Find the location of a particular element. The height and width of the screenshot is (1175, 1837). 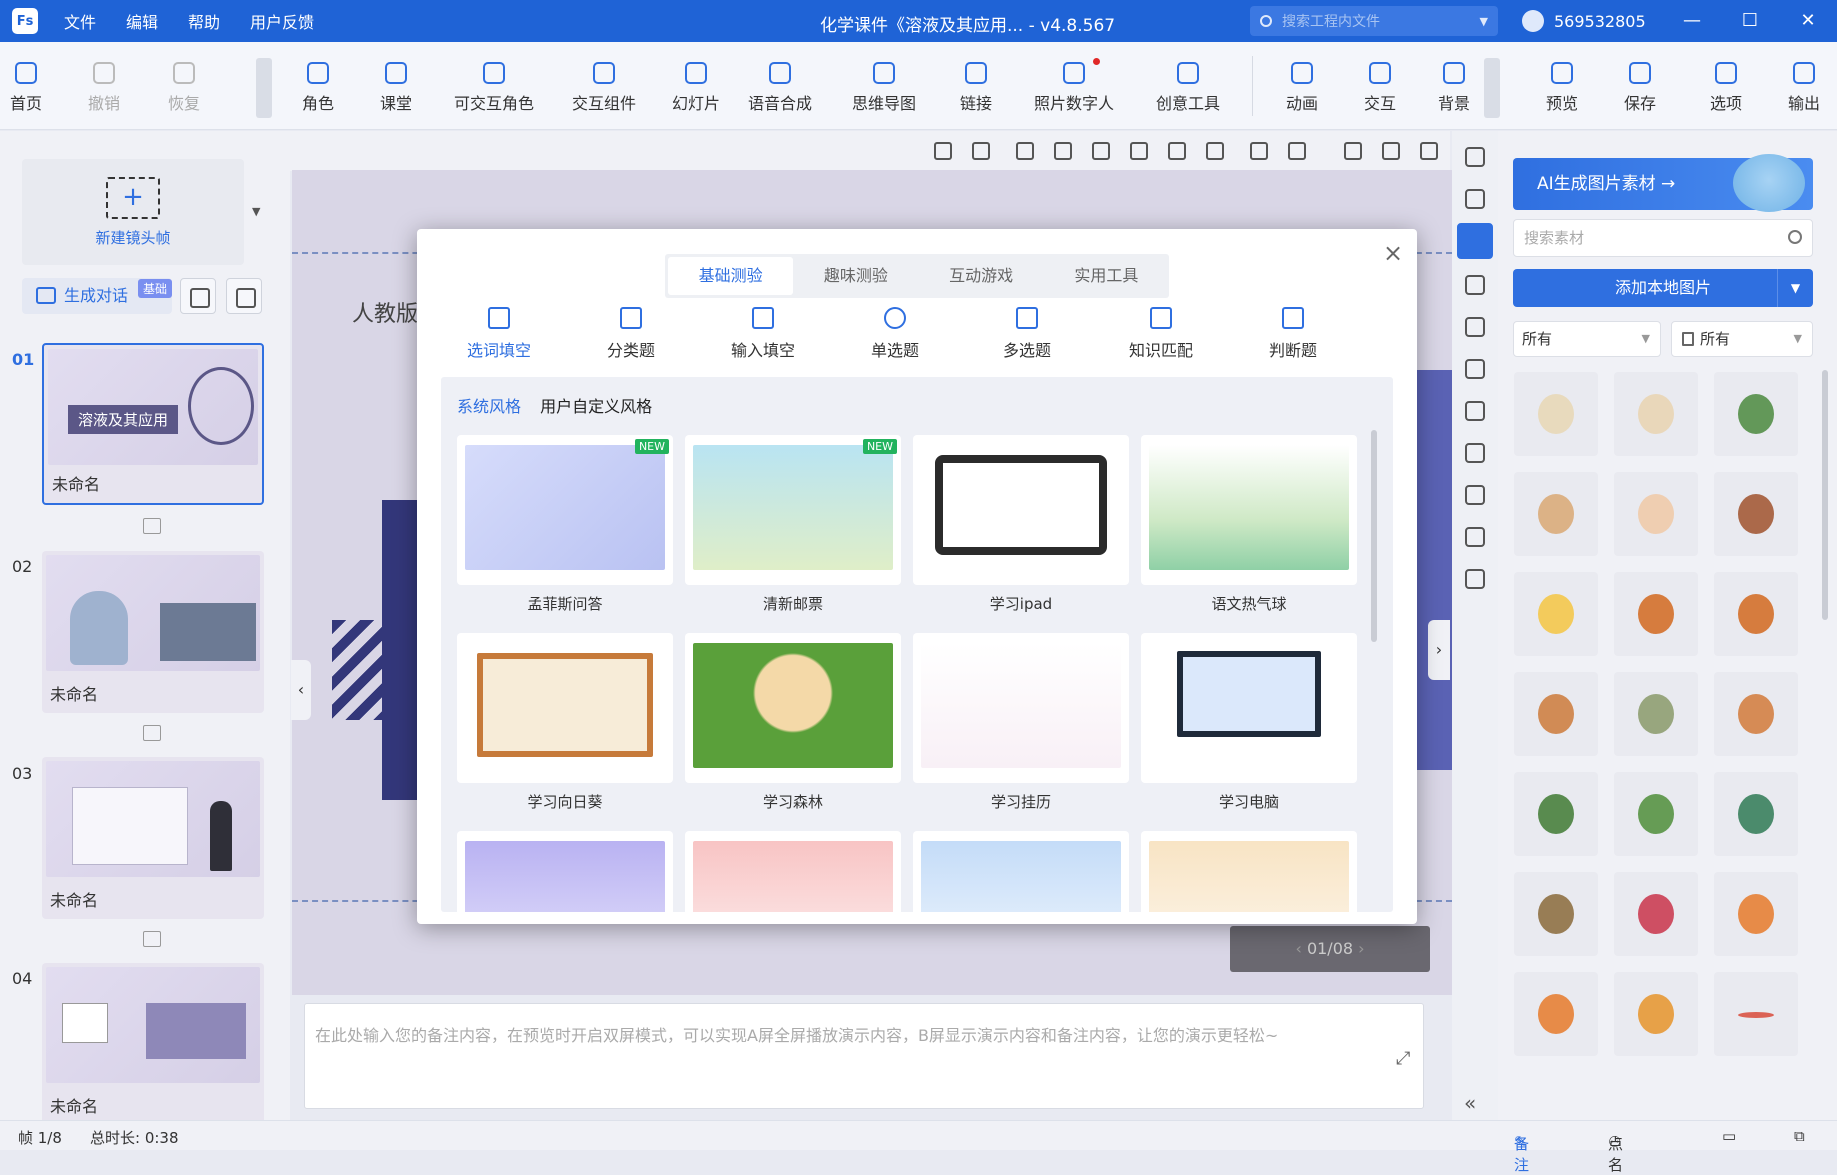

tab-utility-tools: 实用工具 is located at coordinates (1106, 276).